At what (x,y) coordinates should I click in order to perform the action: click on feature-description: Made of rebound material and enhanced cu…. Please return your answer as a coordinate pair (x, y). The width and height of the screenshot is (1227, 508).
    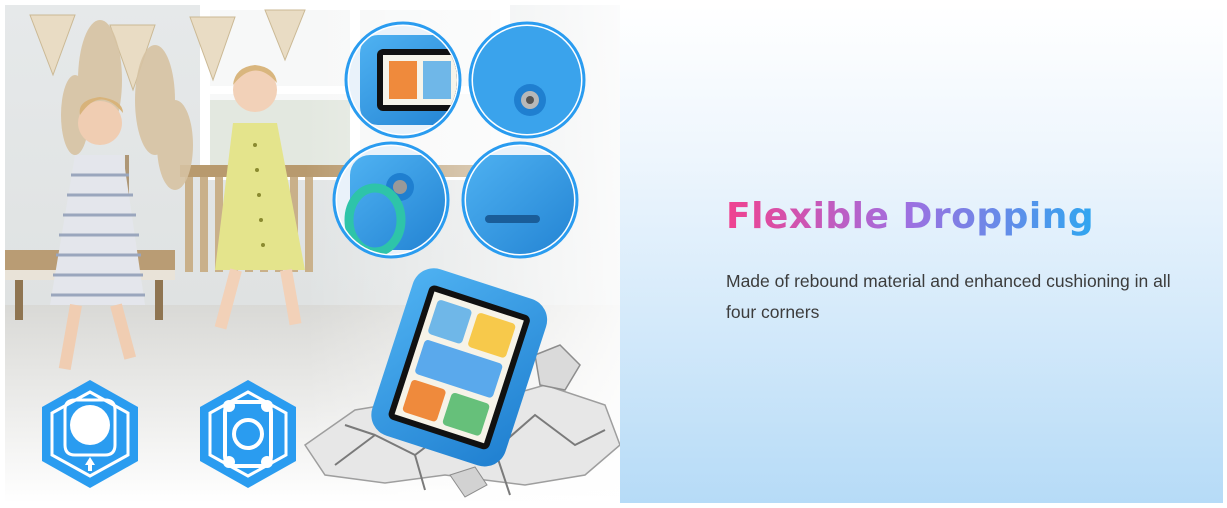
    Looking at the image, I should click on (948, 296).